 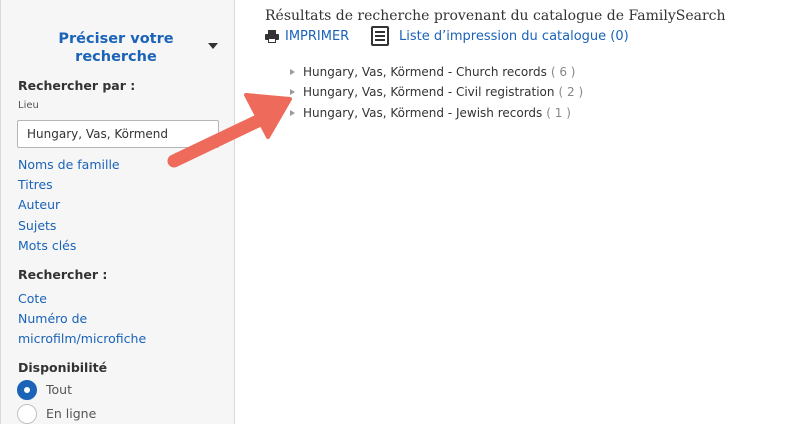 What do you see at coordinates (32, 299) in the screenshot?
I see `link-call-number: Cote` at bounding box center [32, 299].